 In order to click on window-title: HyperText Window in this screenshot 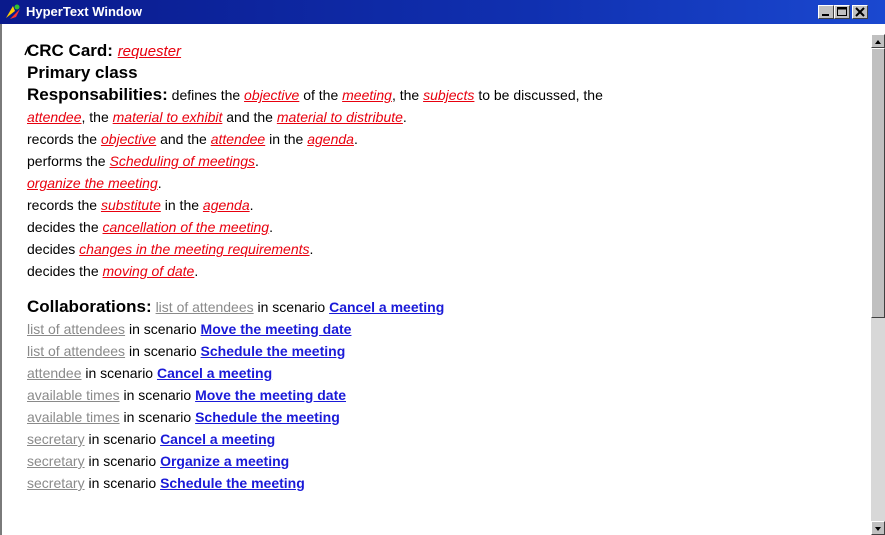, I will do `click(84, 11)`.